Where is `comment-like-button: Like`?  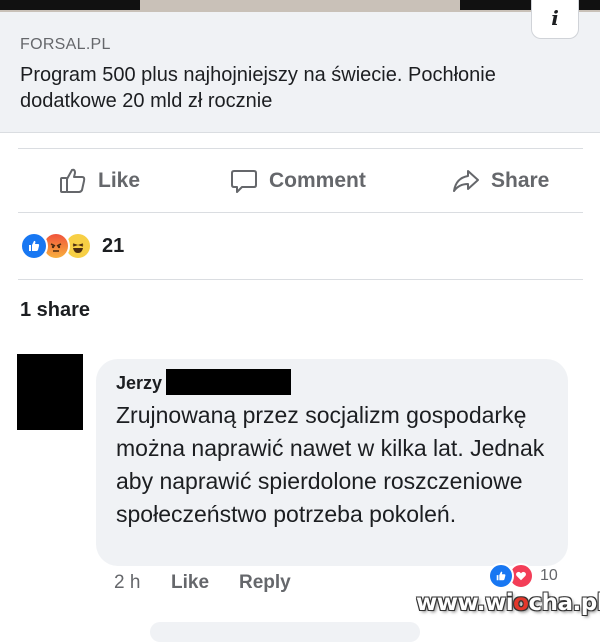
comment-like-button: Like is located at coordinates (190, 583).